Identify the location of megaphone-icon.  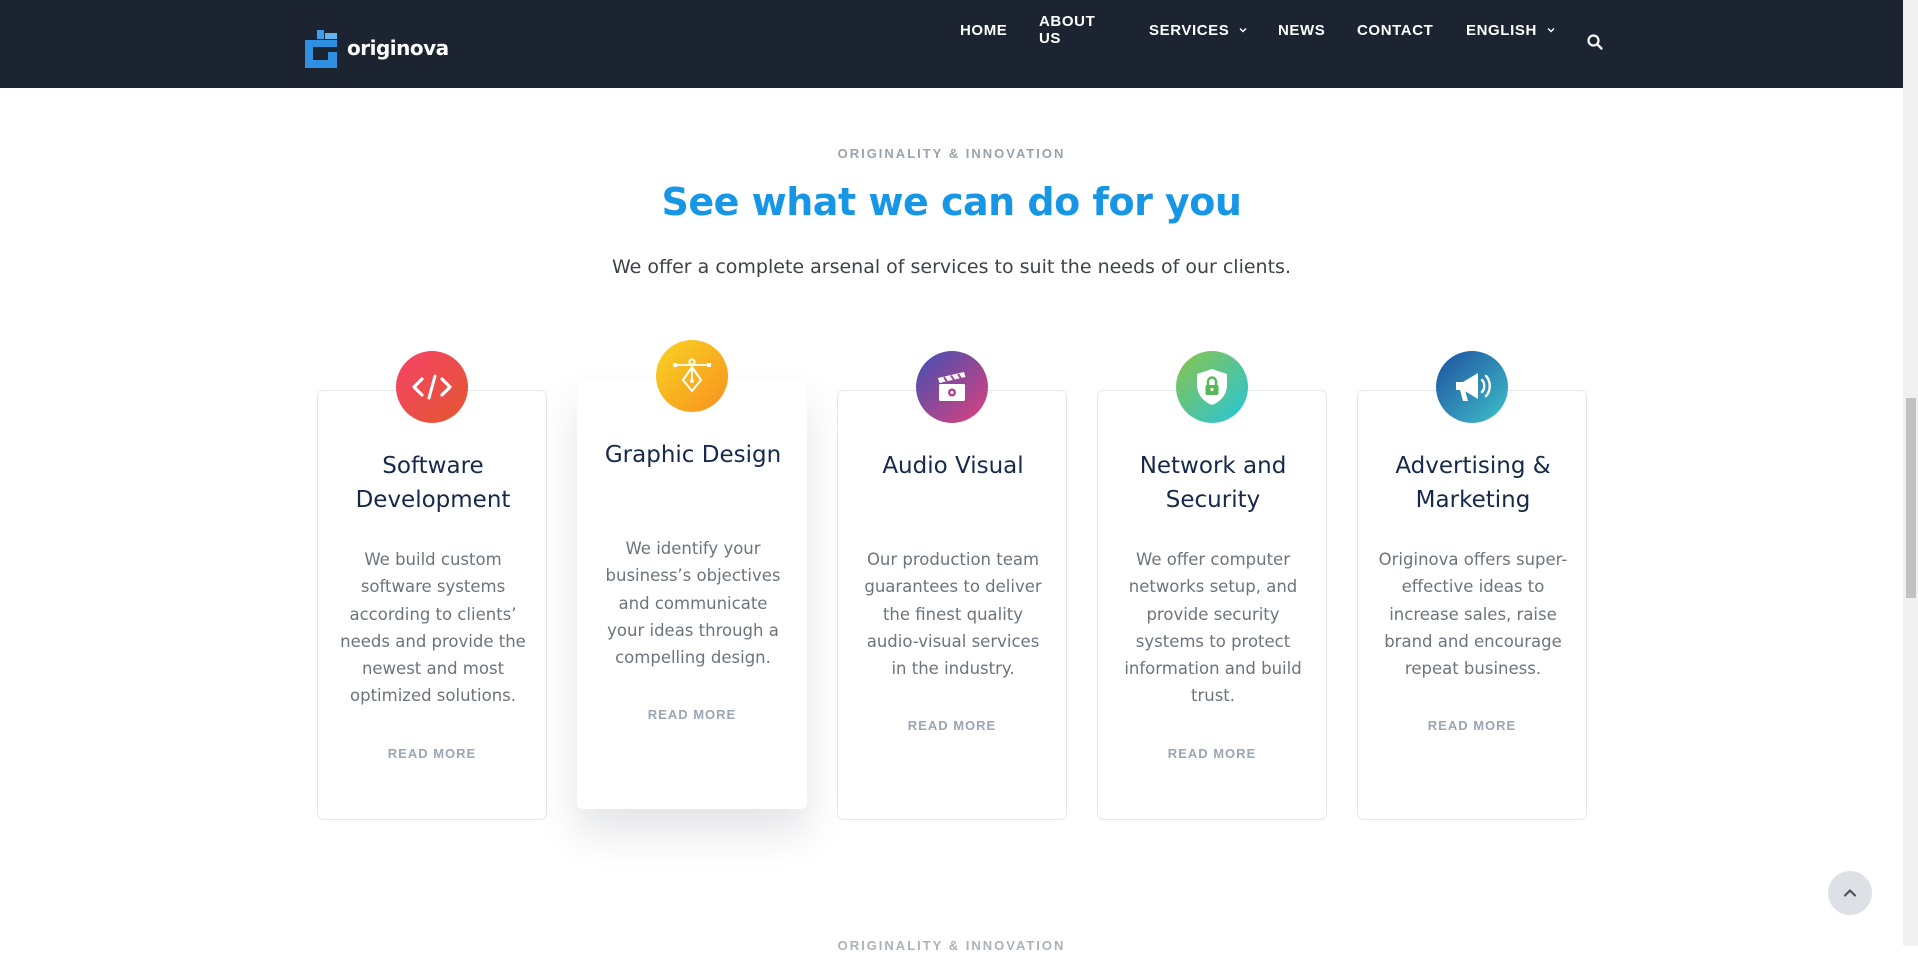
(1473, 387).